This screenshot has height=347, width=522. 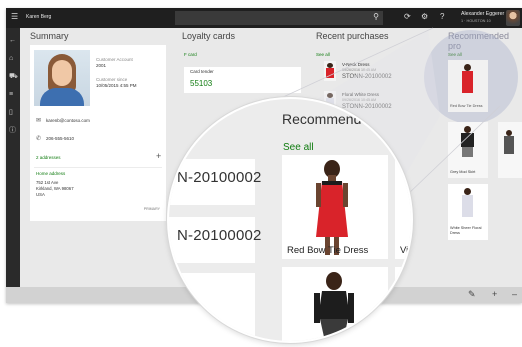 I want to click on loyalty-heading: Loyalty cards, so click(x=209, y=36).